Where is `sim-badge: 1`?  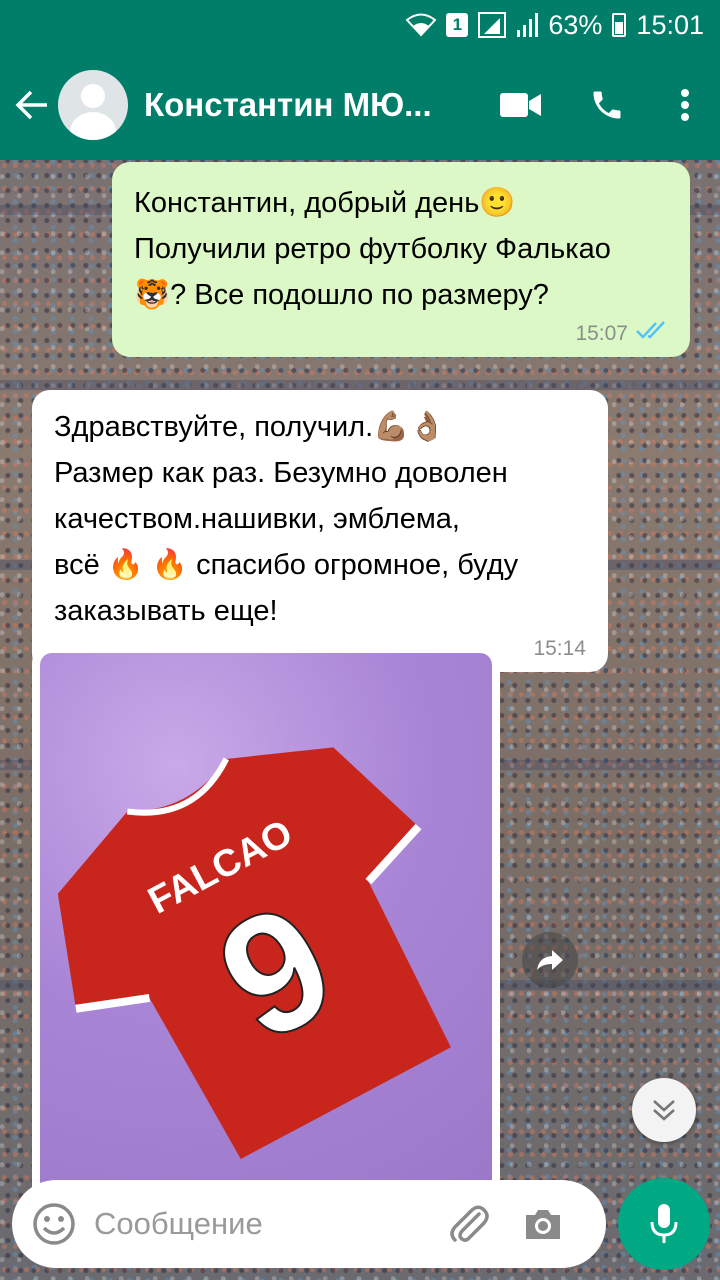 sim-badge: 1 is located at coordinates (457, 25).